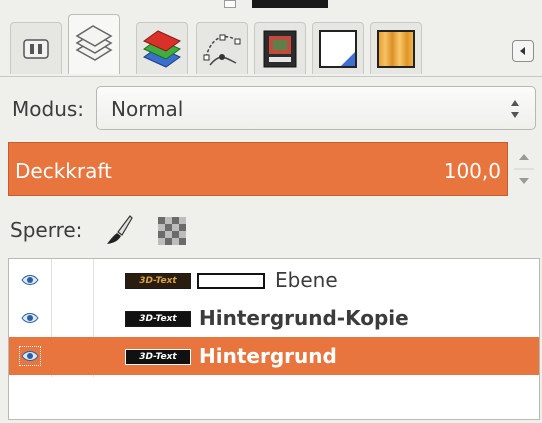 The width and height of the screenshot is (542, 423). I want to click on tab-paths, so click(222, 48).